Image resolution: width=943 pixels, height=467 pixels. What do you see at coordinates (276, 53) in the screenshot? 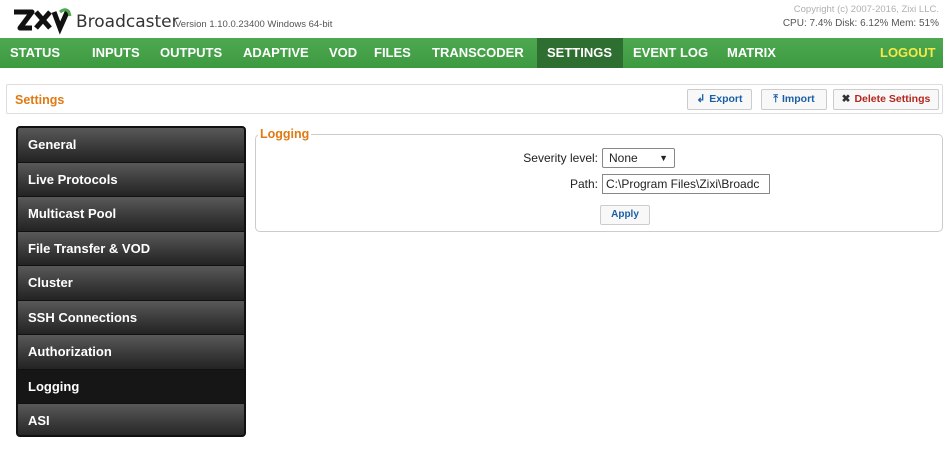
I see `nav-adaptive: ADAPTIVE` at bounding box center [276, 53].